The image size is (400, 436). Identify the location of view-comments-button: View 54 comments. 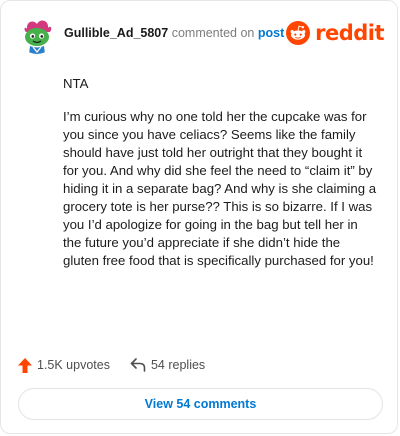
(200, 404).